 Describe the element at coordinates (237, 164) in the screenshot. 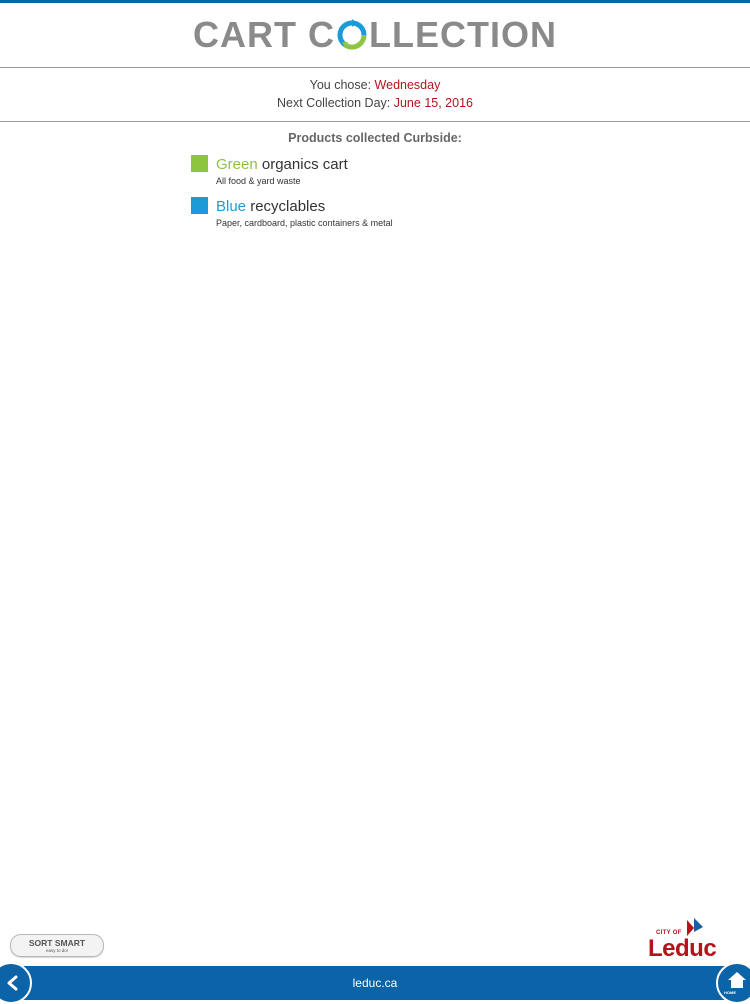

I see `product-color-word: Green` at that location.